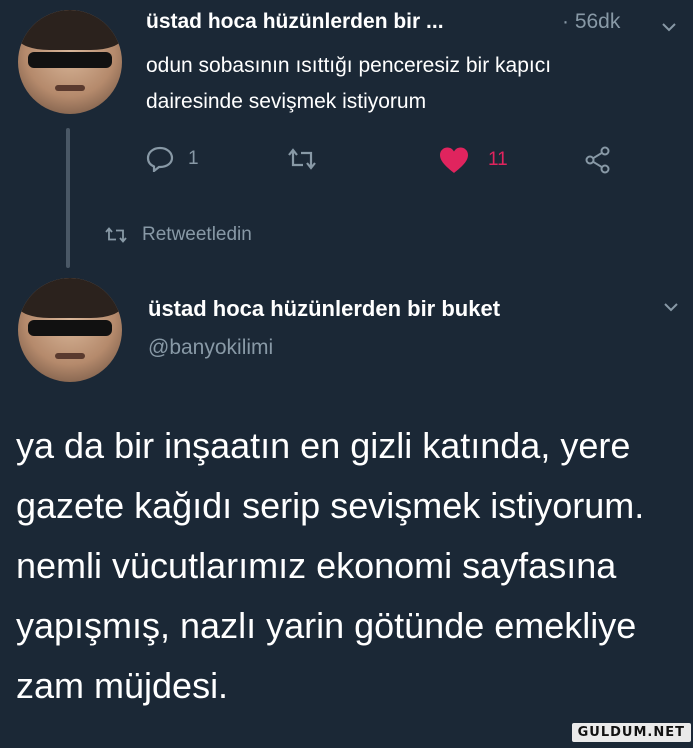 This screenshot has height=748, width=693. What do you see at coordinates (210, 348) in the screenshot?
I see `author-handle: @banyokilimi` at bounding box center [210, 348].